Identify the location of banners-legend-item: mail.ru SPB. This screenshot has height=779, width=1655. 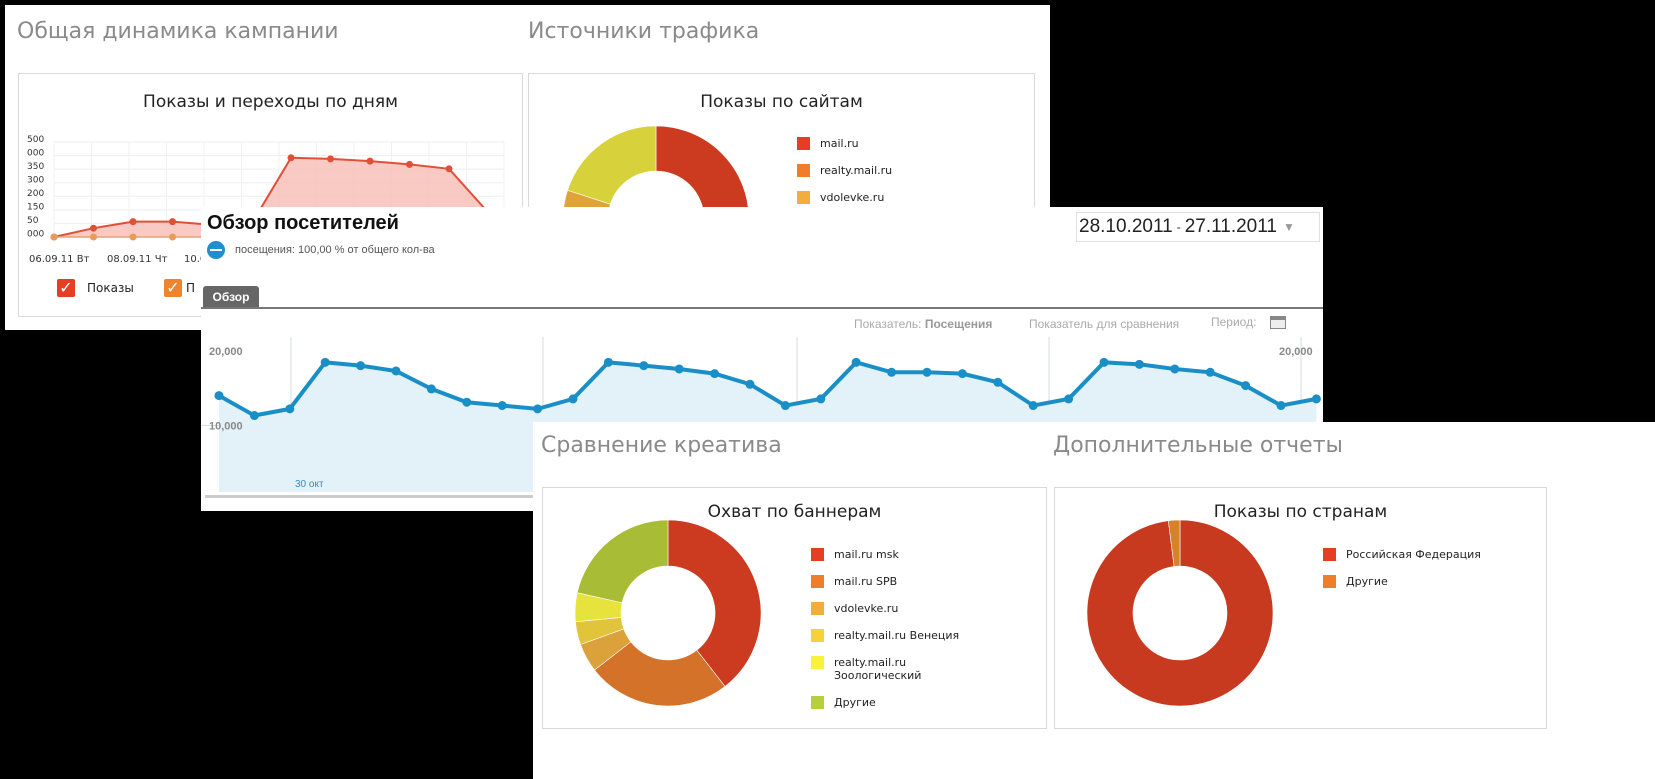
(887, 581).